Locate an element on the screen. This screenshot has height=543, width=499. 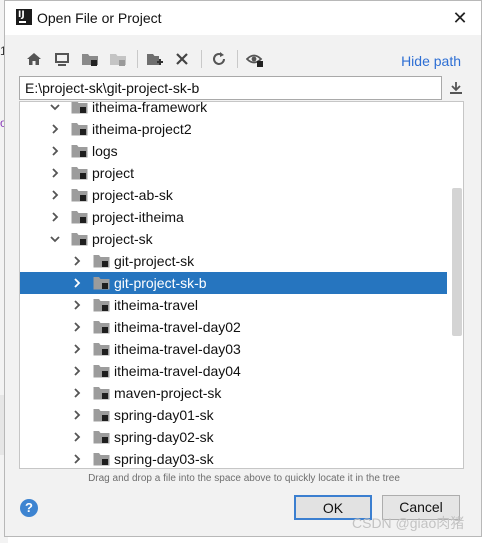
tree-row: spring-day01-sk is located at coordinates (233, 415).